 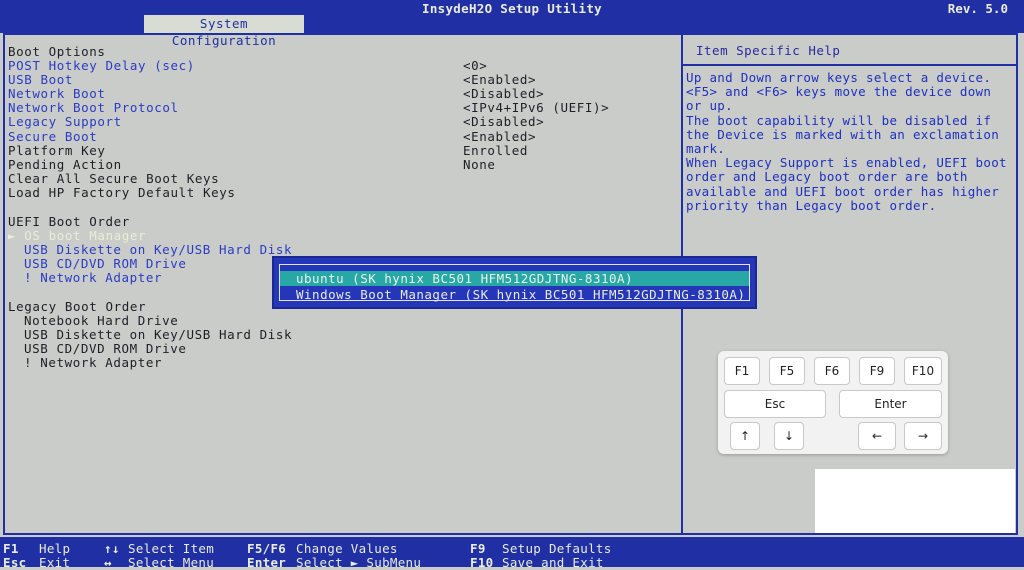 I want to click on help-line: the Device is marked with an exclamation, so click(x=843, y=134).